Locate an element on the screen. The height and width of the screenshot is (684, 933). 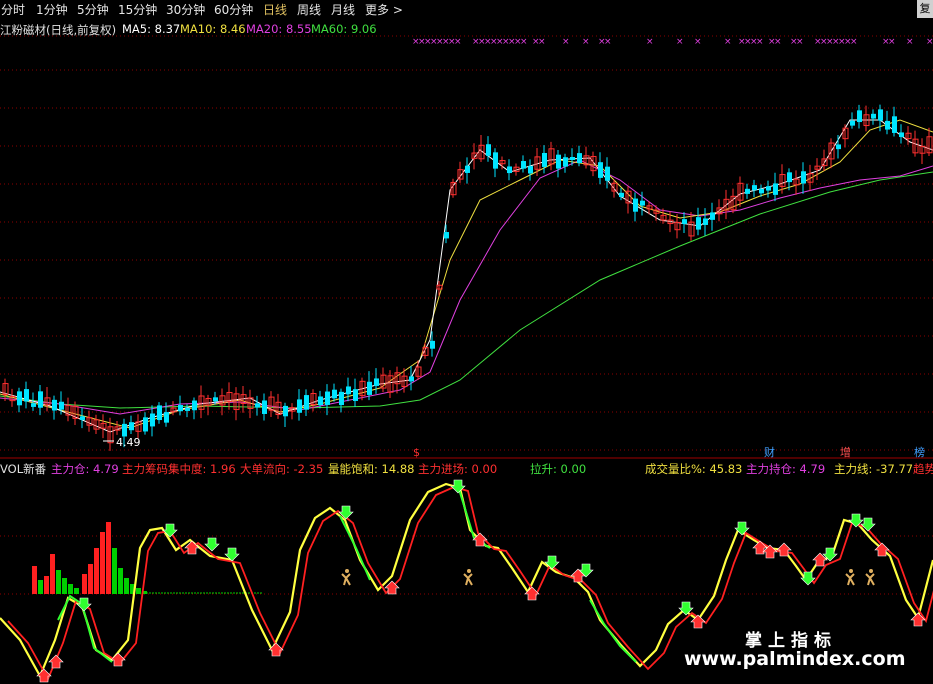
marker-finance: 财 is located at coordinates (769, 452).